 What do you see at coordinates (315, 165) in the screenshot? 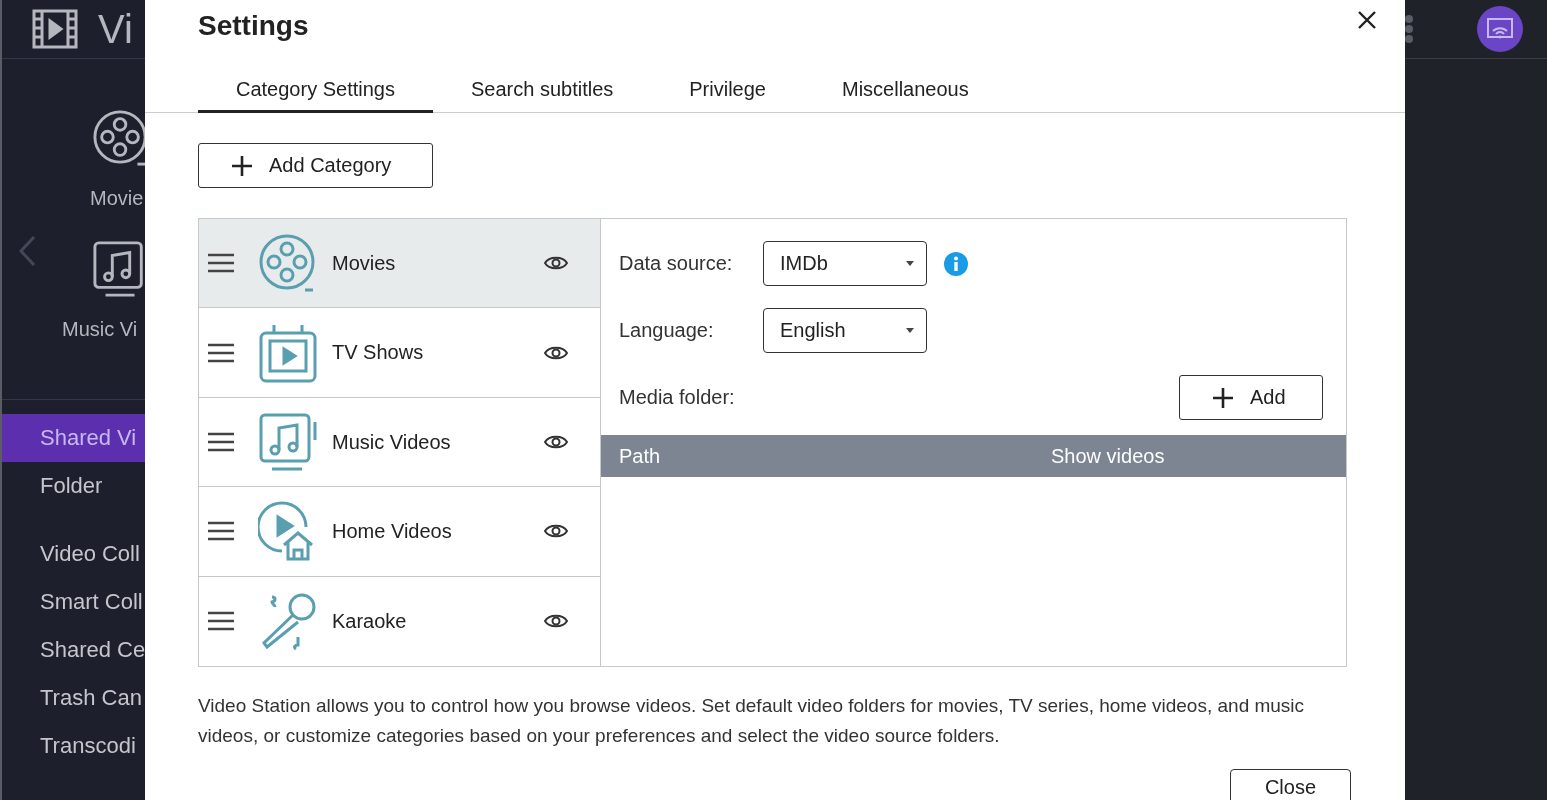
I see `add-category-button: Add Category` at bounding box center [315, 165].